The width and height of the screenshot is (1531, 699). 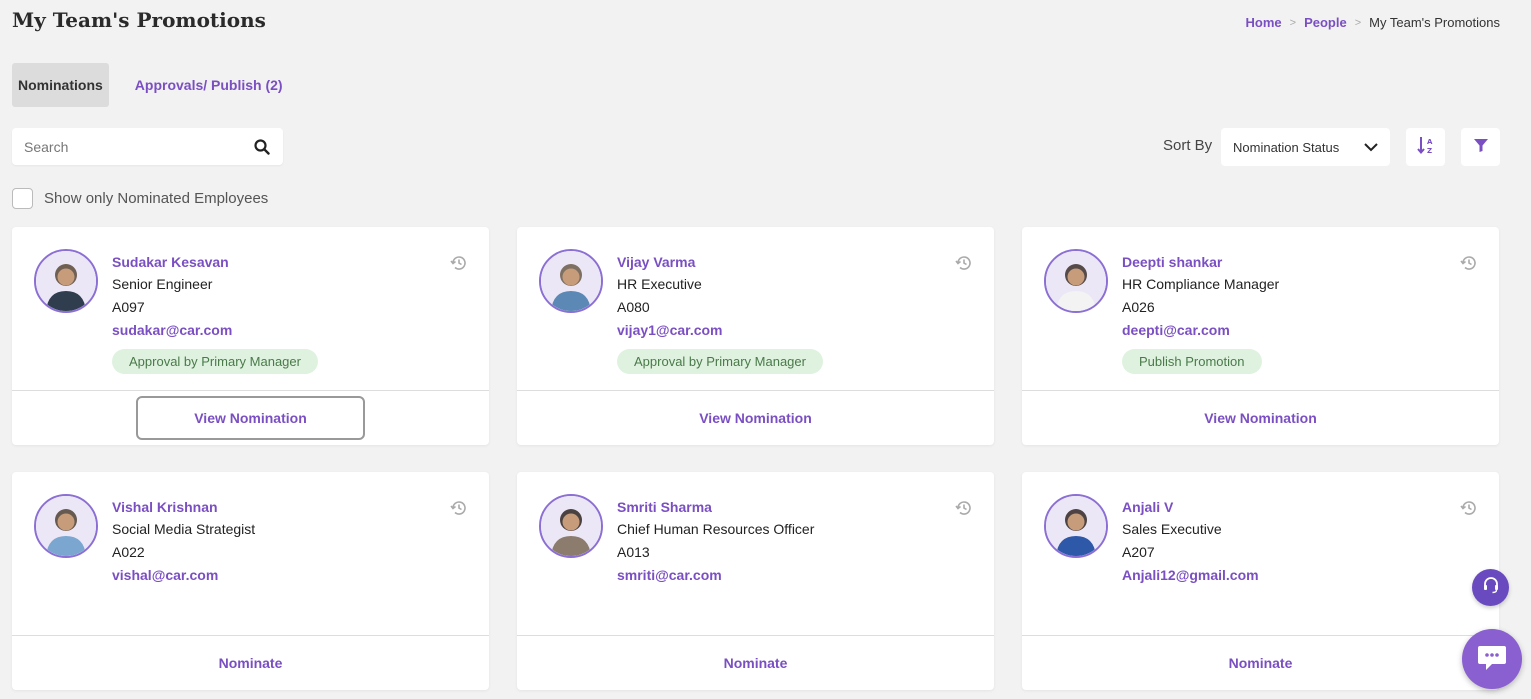 I want to click on sort-by-label: Sort By, so click(x=1188, y=145).